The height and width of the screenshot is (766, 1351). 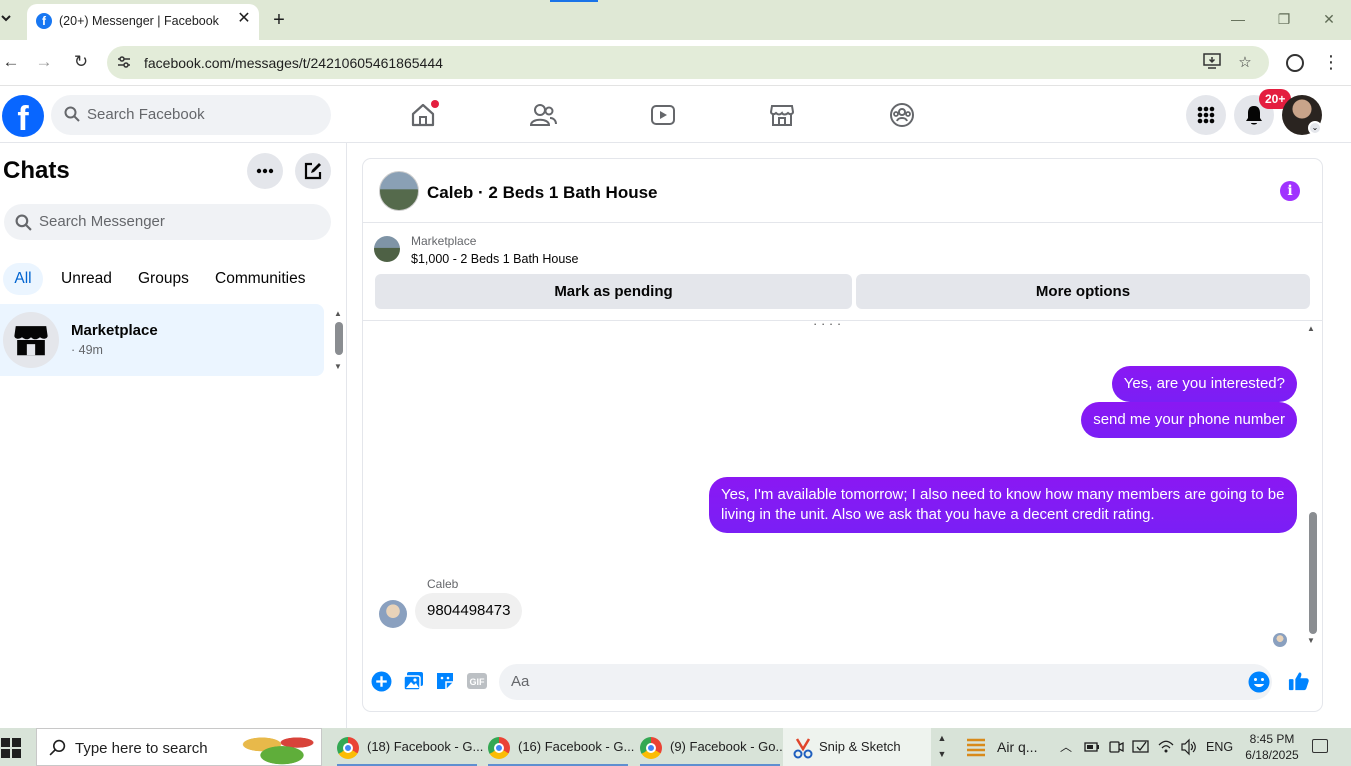 I want to click on bookmark-star-icon: ☆, so click(x=1245, y=63).